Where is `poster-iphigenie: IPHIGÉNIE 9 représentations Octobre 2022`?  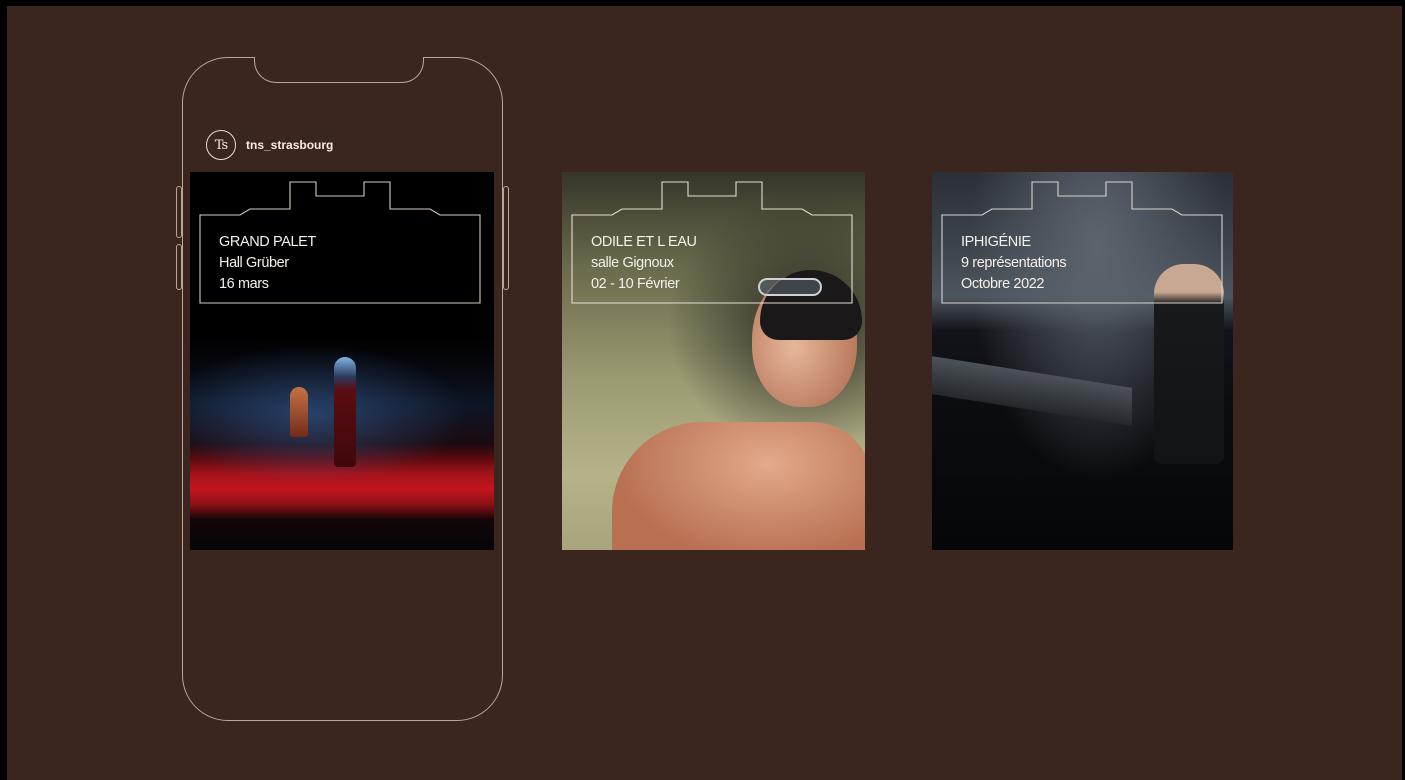 poster-iphigenie: IPHIGÉNIE 9 représentations Octobre 2022 is located at coordinates (1082, 361).